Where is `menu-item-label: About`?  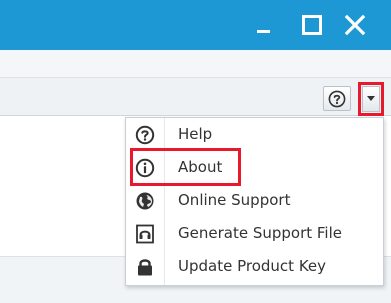
menu-item-label: About is located at coordinates (200, 167).